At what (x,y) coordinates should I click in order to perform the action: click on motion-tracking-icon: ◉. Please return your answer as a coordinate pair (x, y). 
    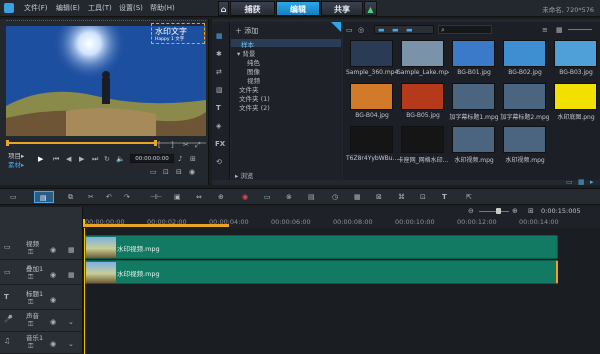
    Looking at the image, I should click on (245, 197).